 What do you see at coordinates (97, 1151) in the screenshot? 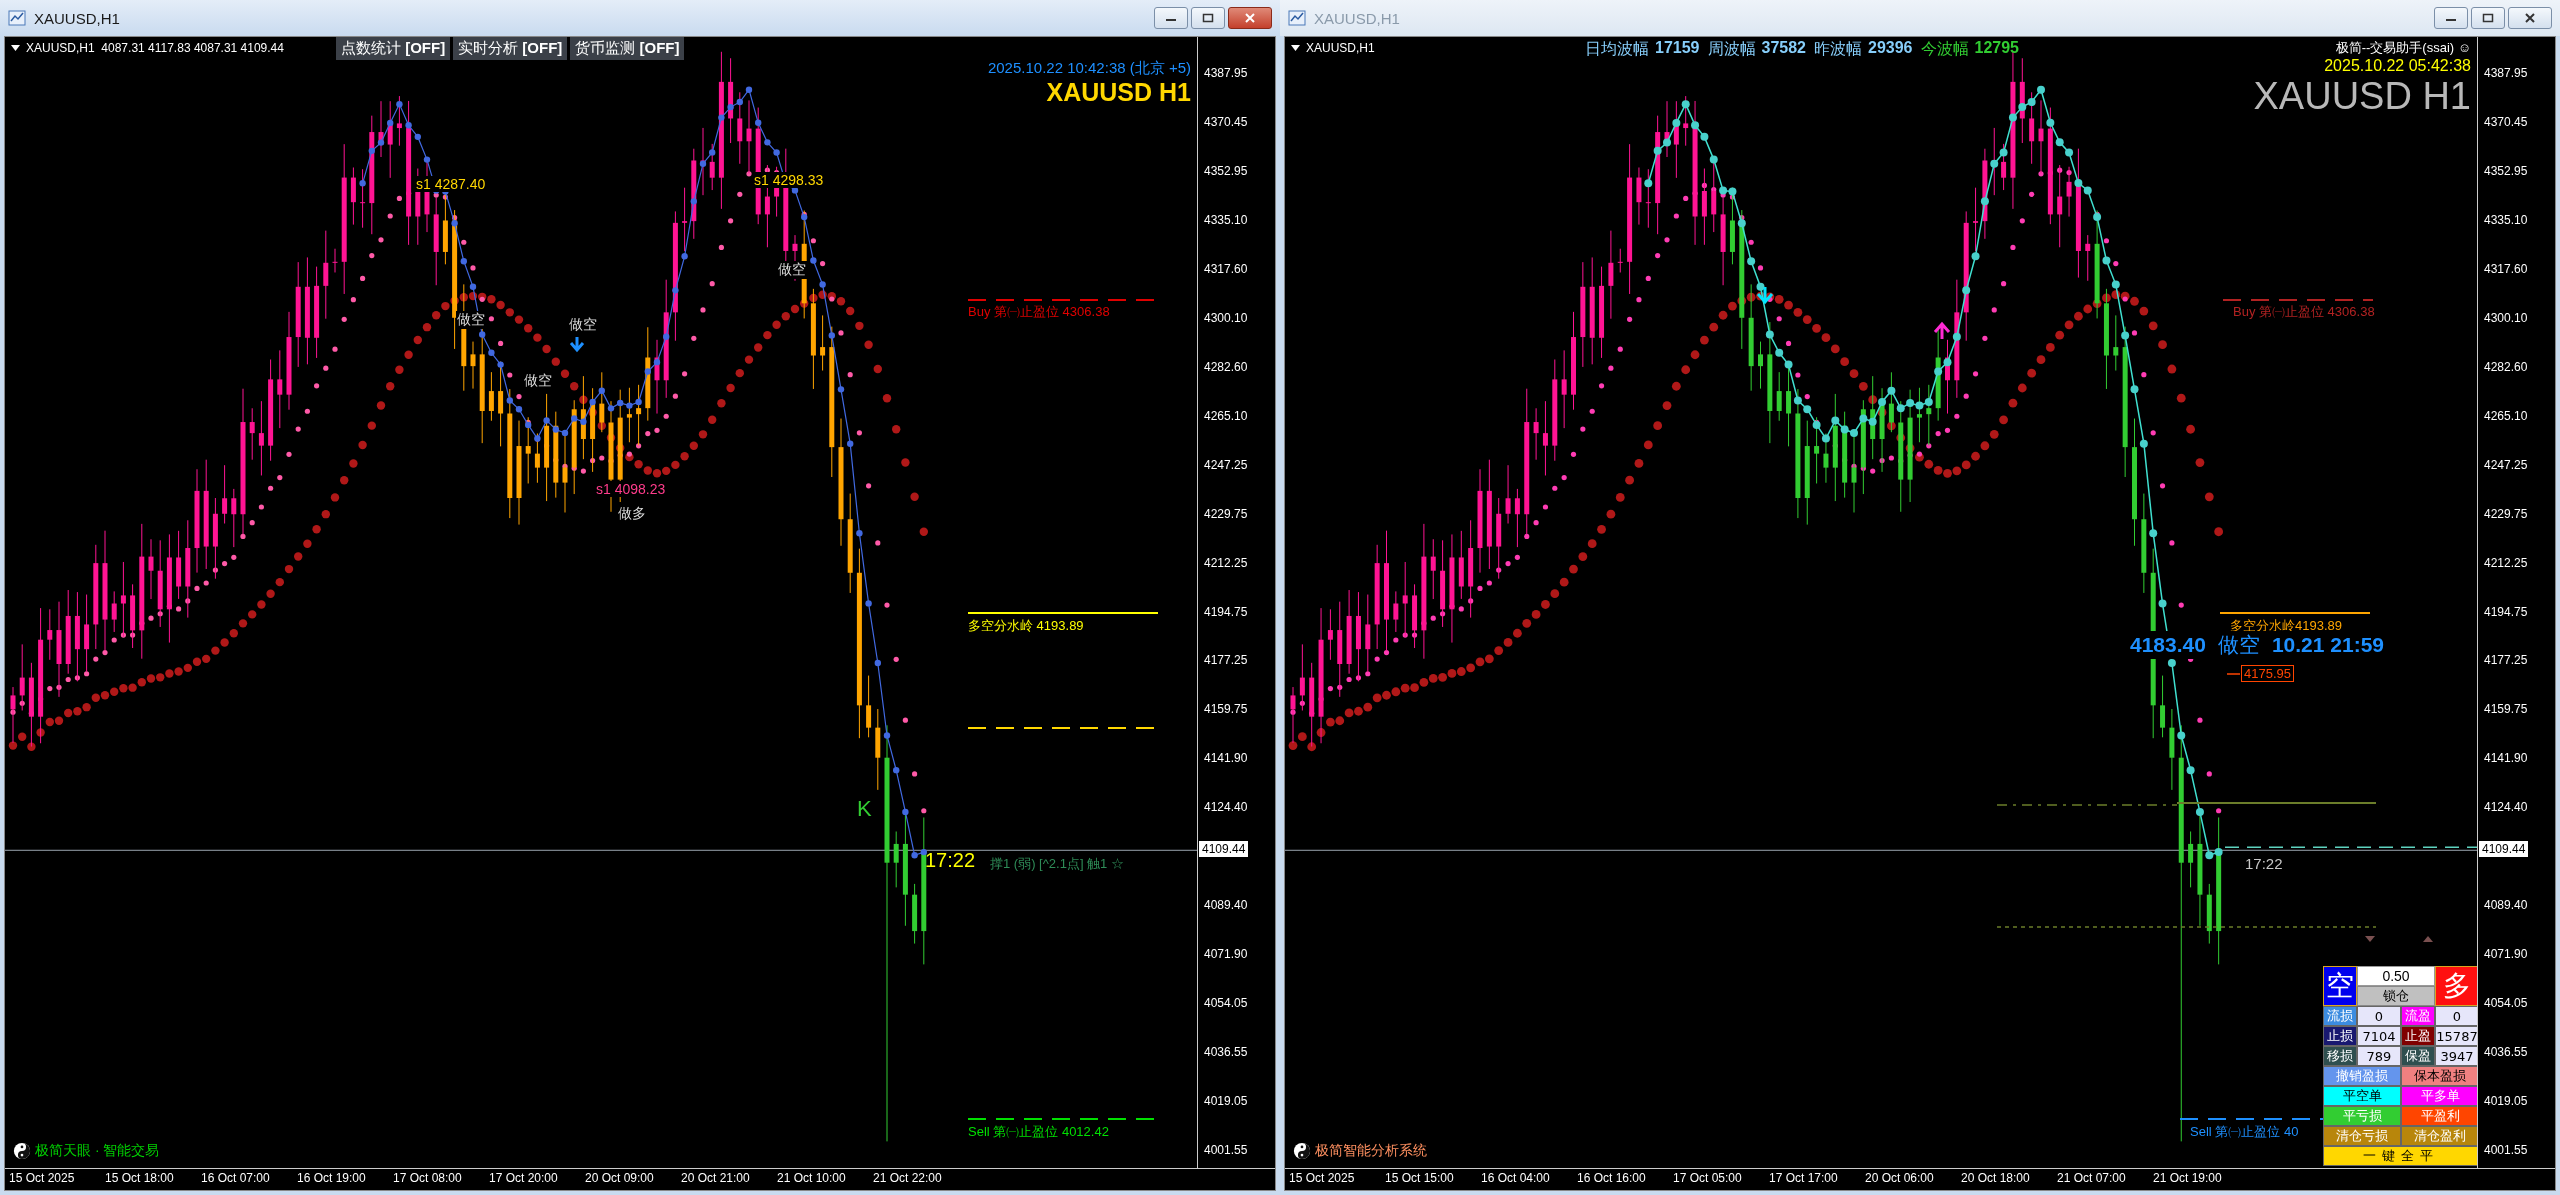
I see `brand-label: 极简天眼 · 智能交易` at bounding box center [97, 1151].